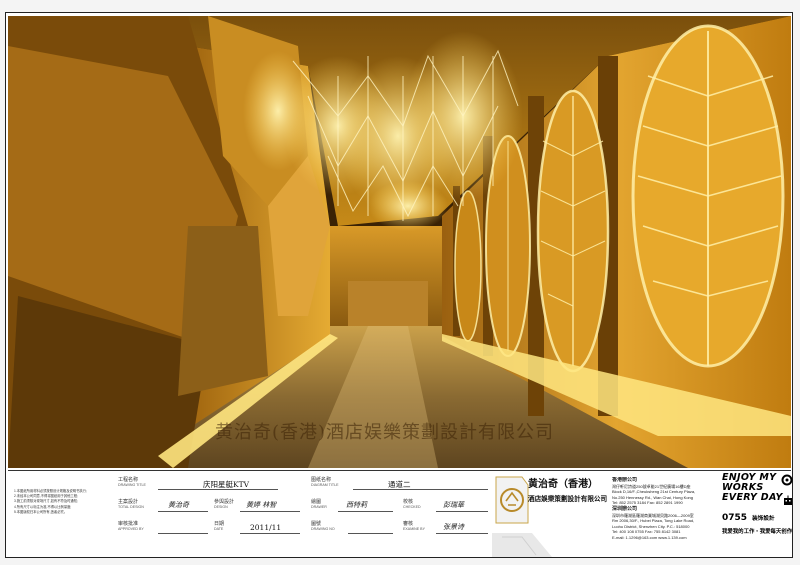  I want to click on checked-signature: 彭瑞華, so click(453, 505).